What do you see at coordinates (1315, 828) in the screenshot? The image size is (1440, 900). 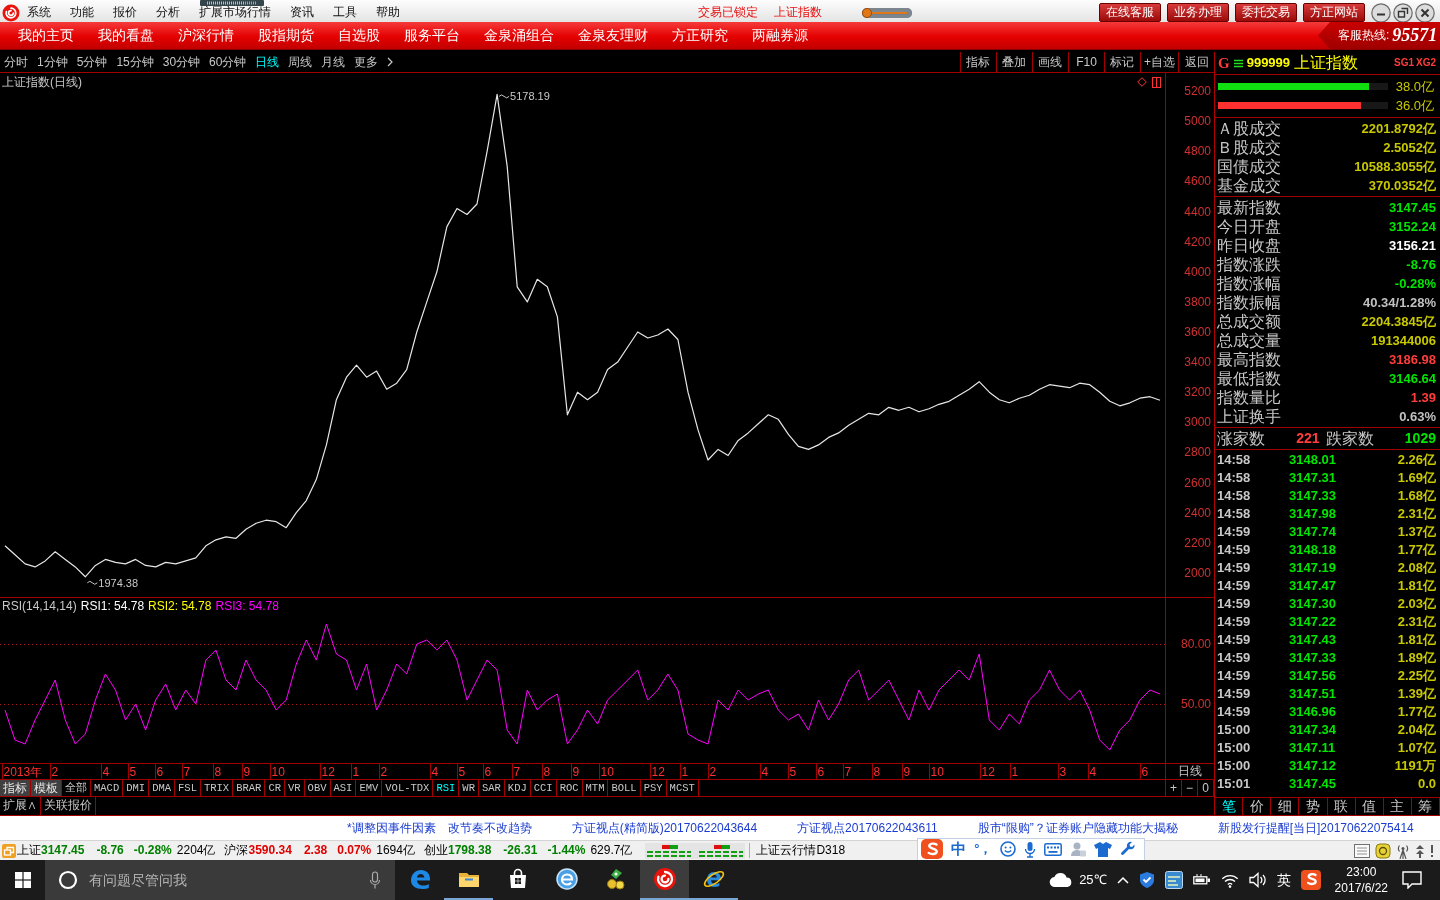 I see `news-link: 新股发行提醒[当日]20170622075414` at bounding box center [1315, 828].